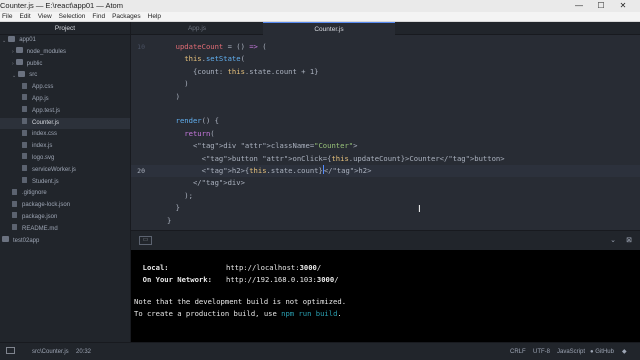 This screenshot has height=360, width=640. Describe the element at coordinates (602, 351) in the screenshot. I see `status-github: ● GitHub` at that location.